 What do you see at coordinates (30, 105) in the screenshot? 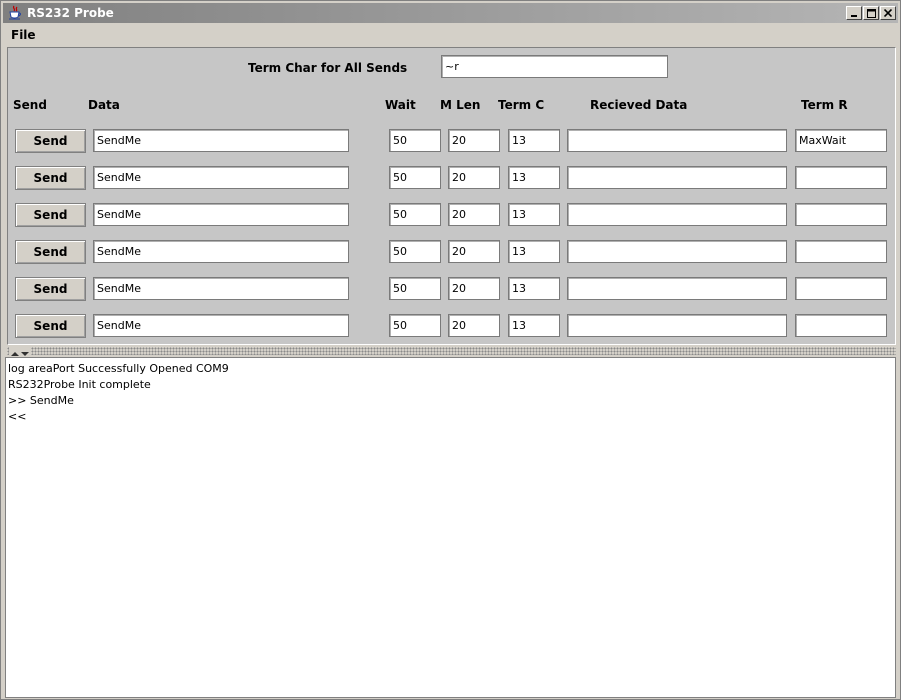
I see `header-send: Send` at bounding box center [30, 105].